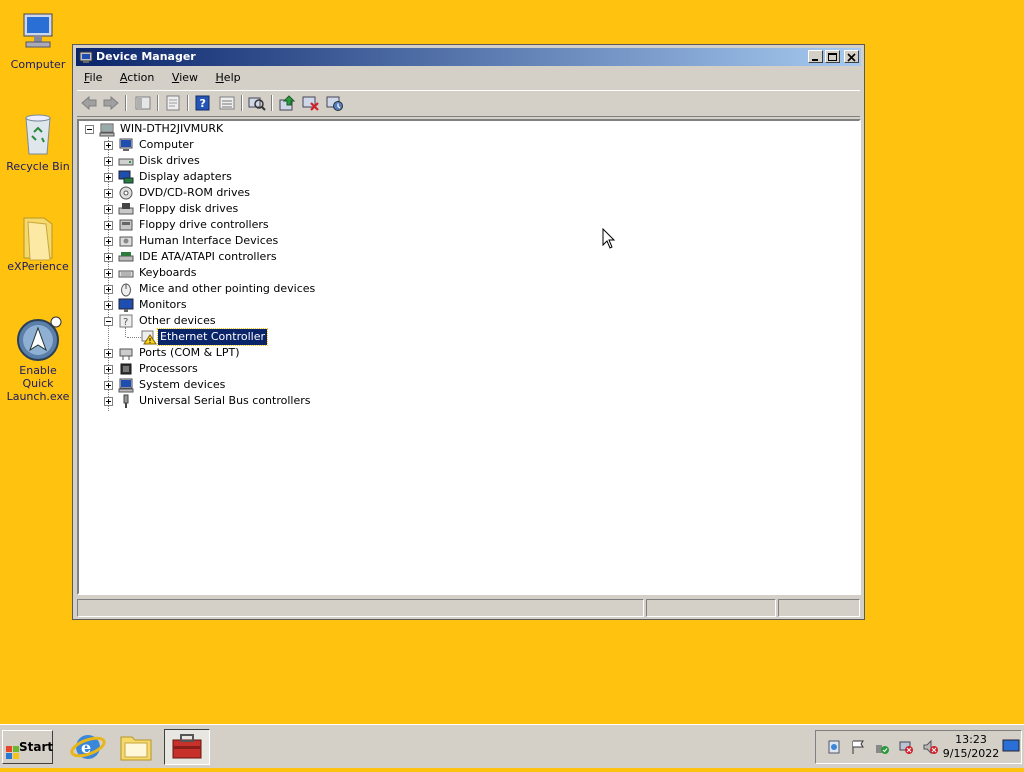 This screenshot has width=1024, height=772. I want to click on forward-icon, so click(111, 103).